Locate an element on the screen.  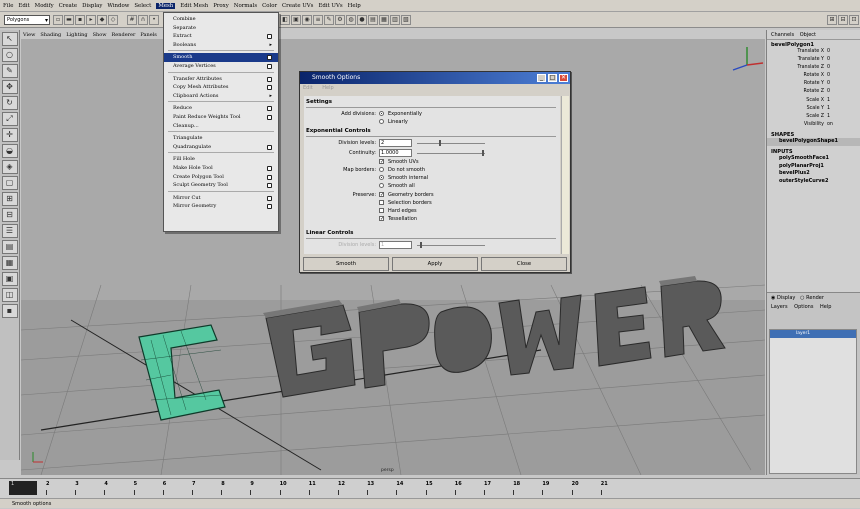
mesh-menu-item-sculpt-geometry-tool: Sculpt Geometry Tool is located at coordinates (221, 185).